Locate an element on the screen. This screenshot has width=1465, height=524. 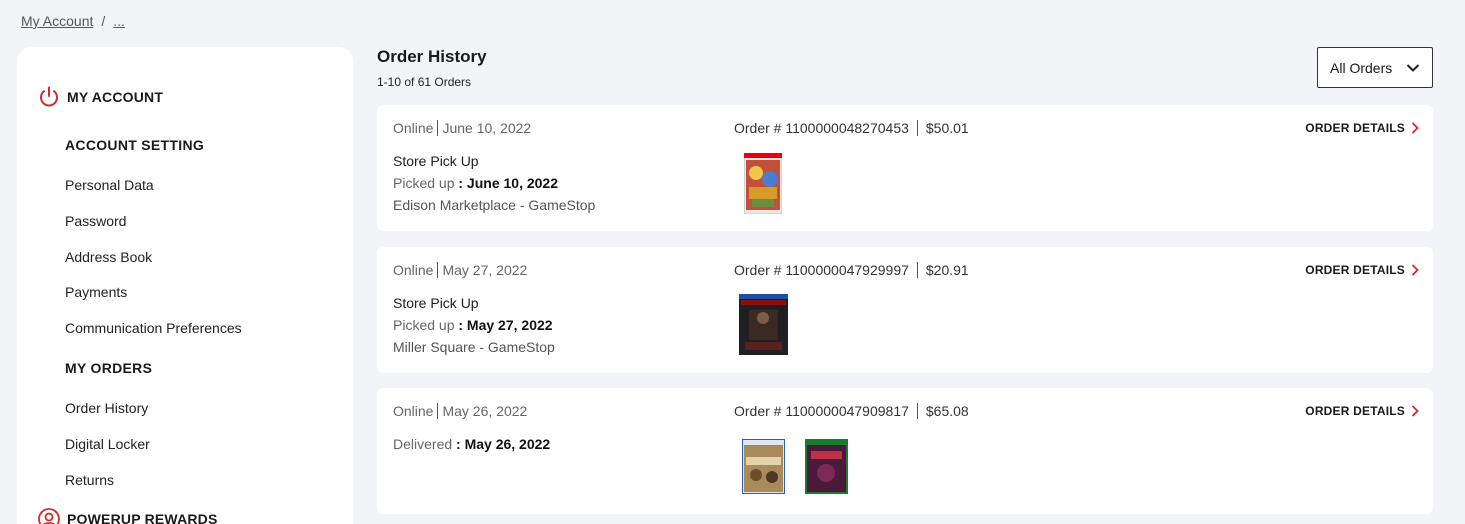
breadcrumb-my-account-link: My Account is located at coordinates (57, 21).